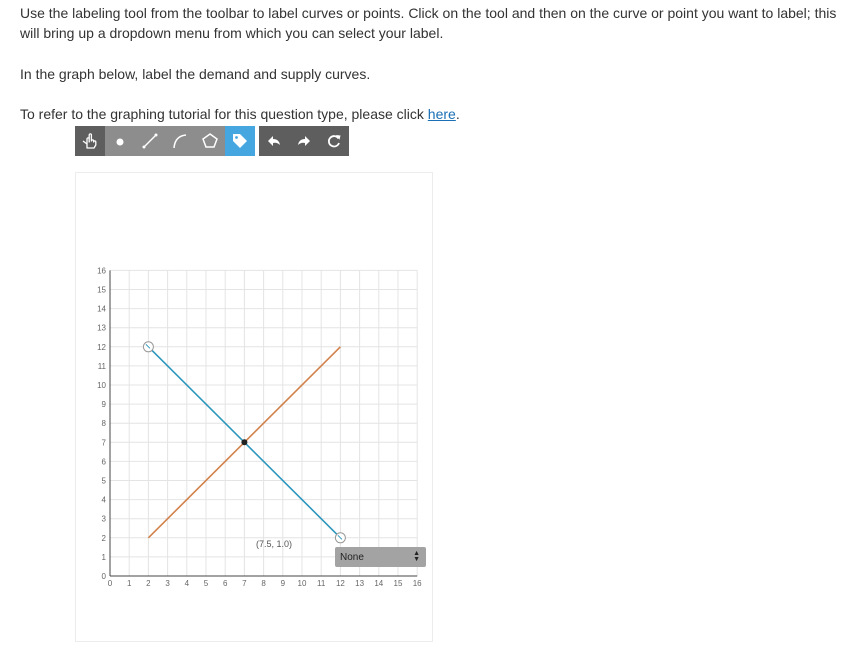  I want to click on line-tool-button, so click(150, 141).